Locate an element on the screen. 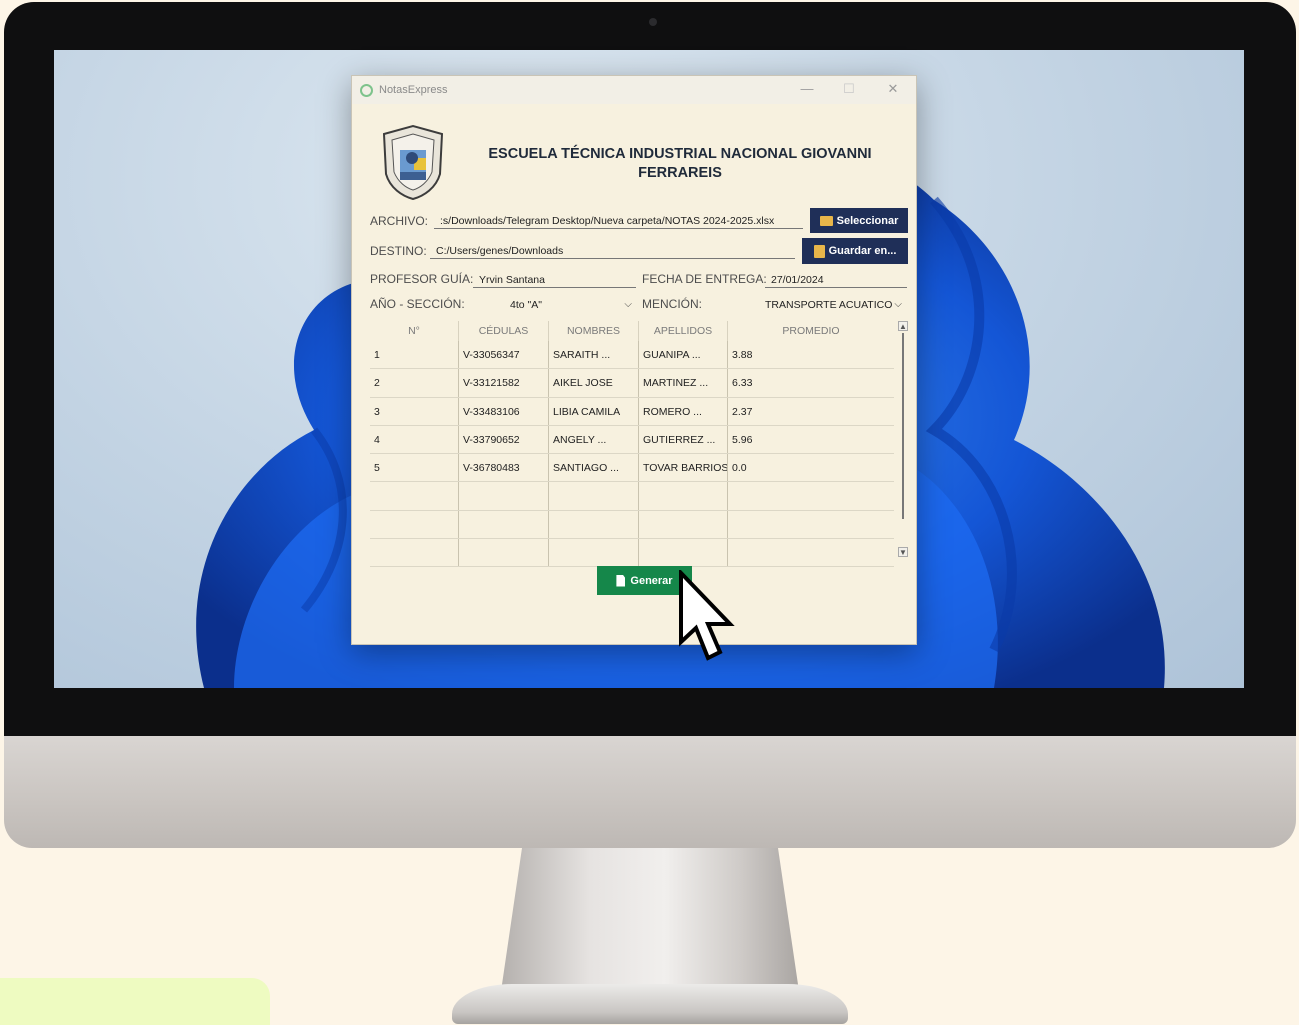  mencion-select: TRANSPORTE ACUATICO ⌵ is located at coordinates (834, 305).